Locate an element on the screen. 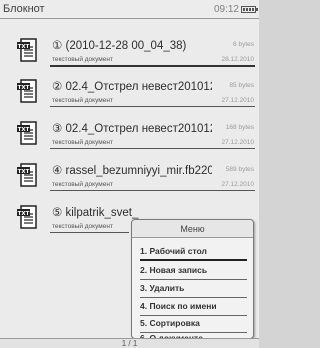 Image resolution: width=320 pixels, height=348 pixels. menu-item-delete: 3. Удалить is located at coordinates (193, 289).